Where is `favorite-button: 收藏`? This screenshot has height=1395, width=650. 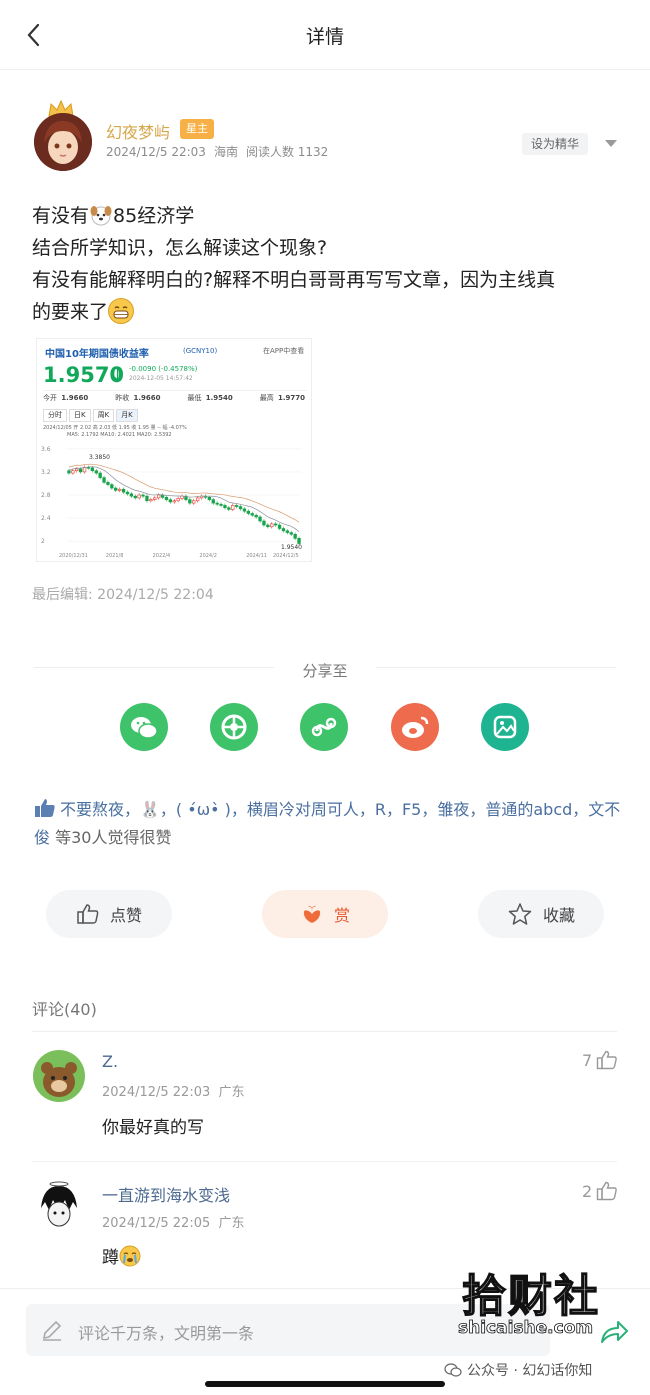
favorite-button: 收藏 is located at coordinates (541, 914).